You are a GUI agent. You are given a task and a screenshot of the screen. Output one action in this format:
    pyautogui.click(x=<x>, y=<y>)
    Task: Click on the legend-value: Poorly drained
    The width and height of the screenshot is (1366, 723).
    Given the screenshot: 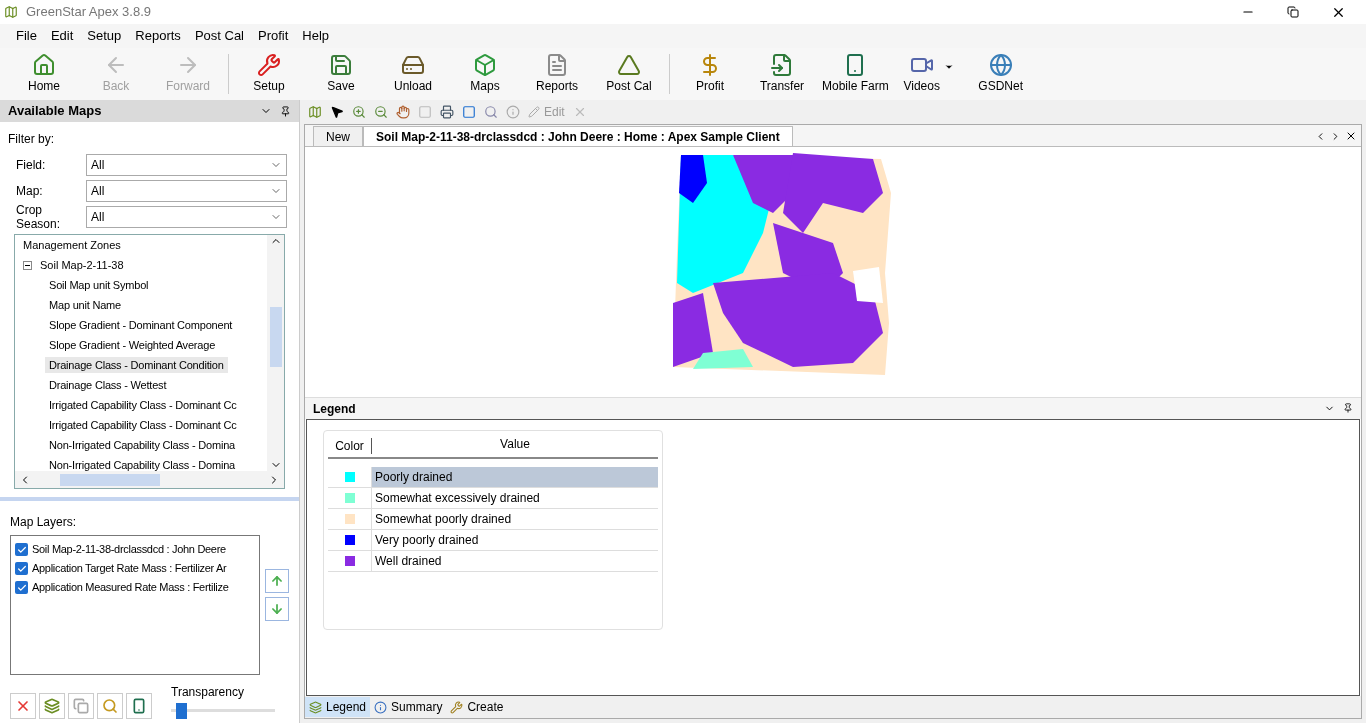 What is the action you would take?
    pyautogui.click(x=413, y=477)
    